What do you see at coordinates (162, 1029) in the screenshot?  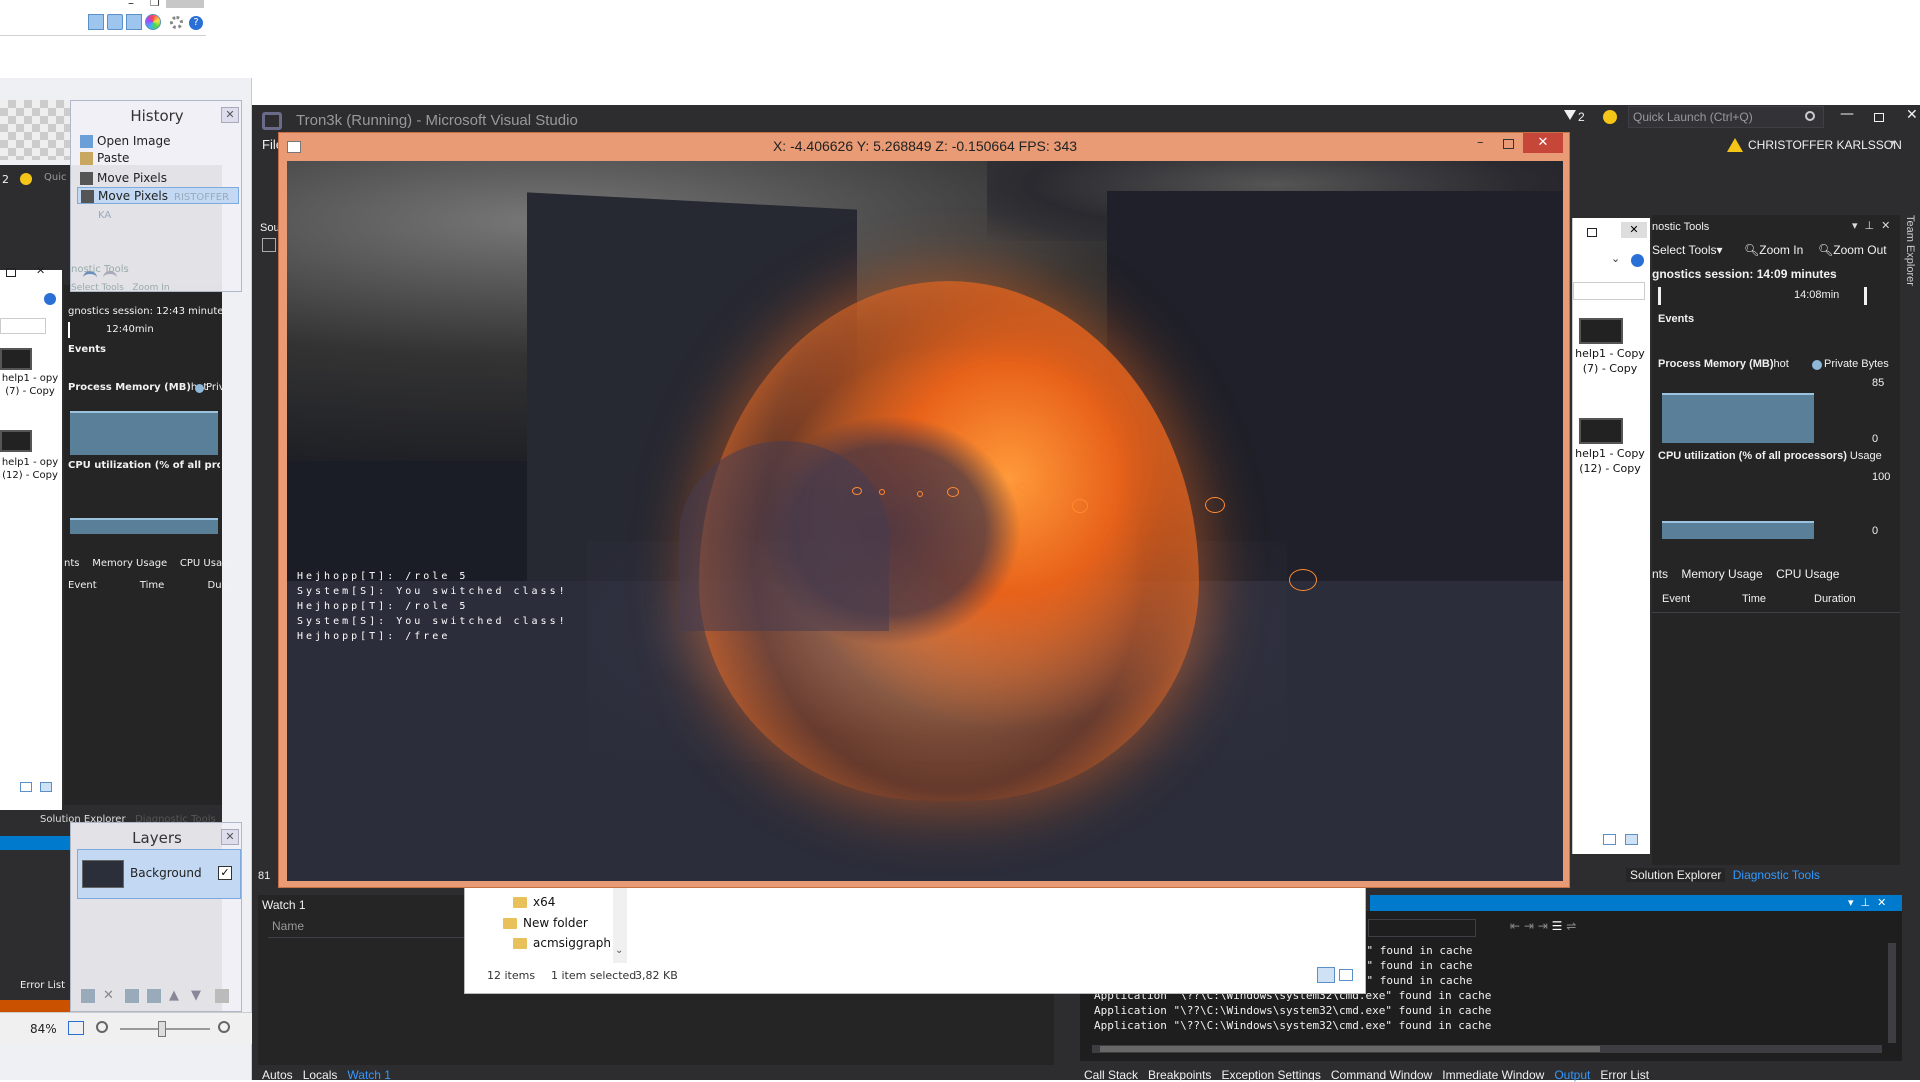 I see `zoom-slider-thumb` at bounding box center [162, 1029].